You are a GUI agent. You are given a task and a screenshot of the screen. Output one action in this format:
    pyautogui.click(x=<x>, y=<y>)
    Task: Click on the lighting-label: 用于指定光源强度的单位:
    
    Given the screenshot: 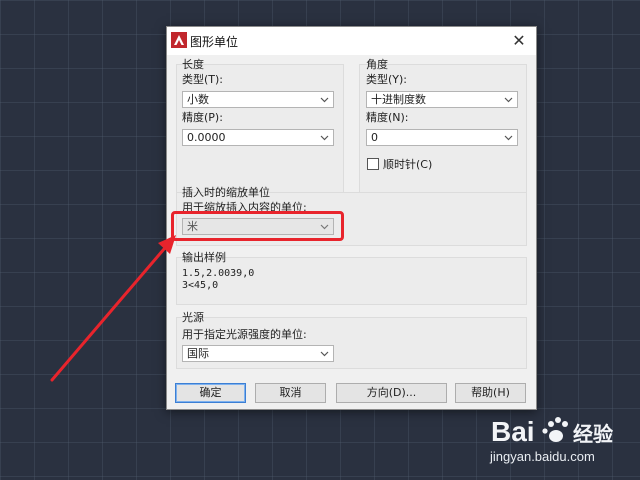 What is the action you would take?
    pyautogui.click(x=244, y=334)
    